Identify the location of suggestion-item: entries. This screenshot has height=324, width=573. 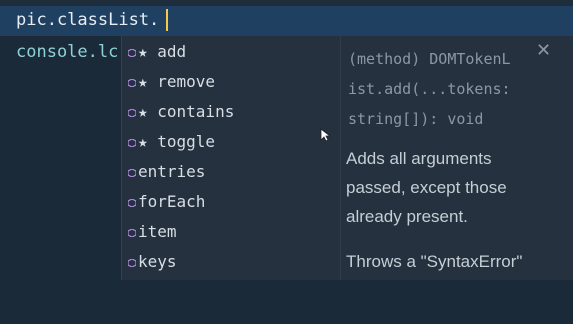
(231, 173).